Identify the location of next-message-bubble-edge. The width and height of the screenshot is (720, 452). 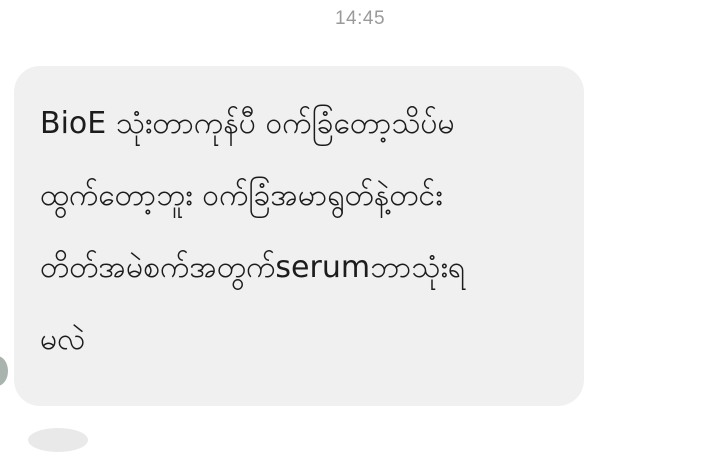
(58, 440).